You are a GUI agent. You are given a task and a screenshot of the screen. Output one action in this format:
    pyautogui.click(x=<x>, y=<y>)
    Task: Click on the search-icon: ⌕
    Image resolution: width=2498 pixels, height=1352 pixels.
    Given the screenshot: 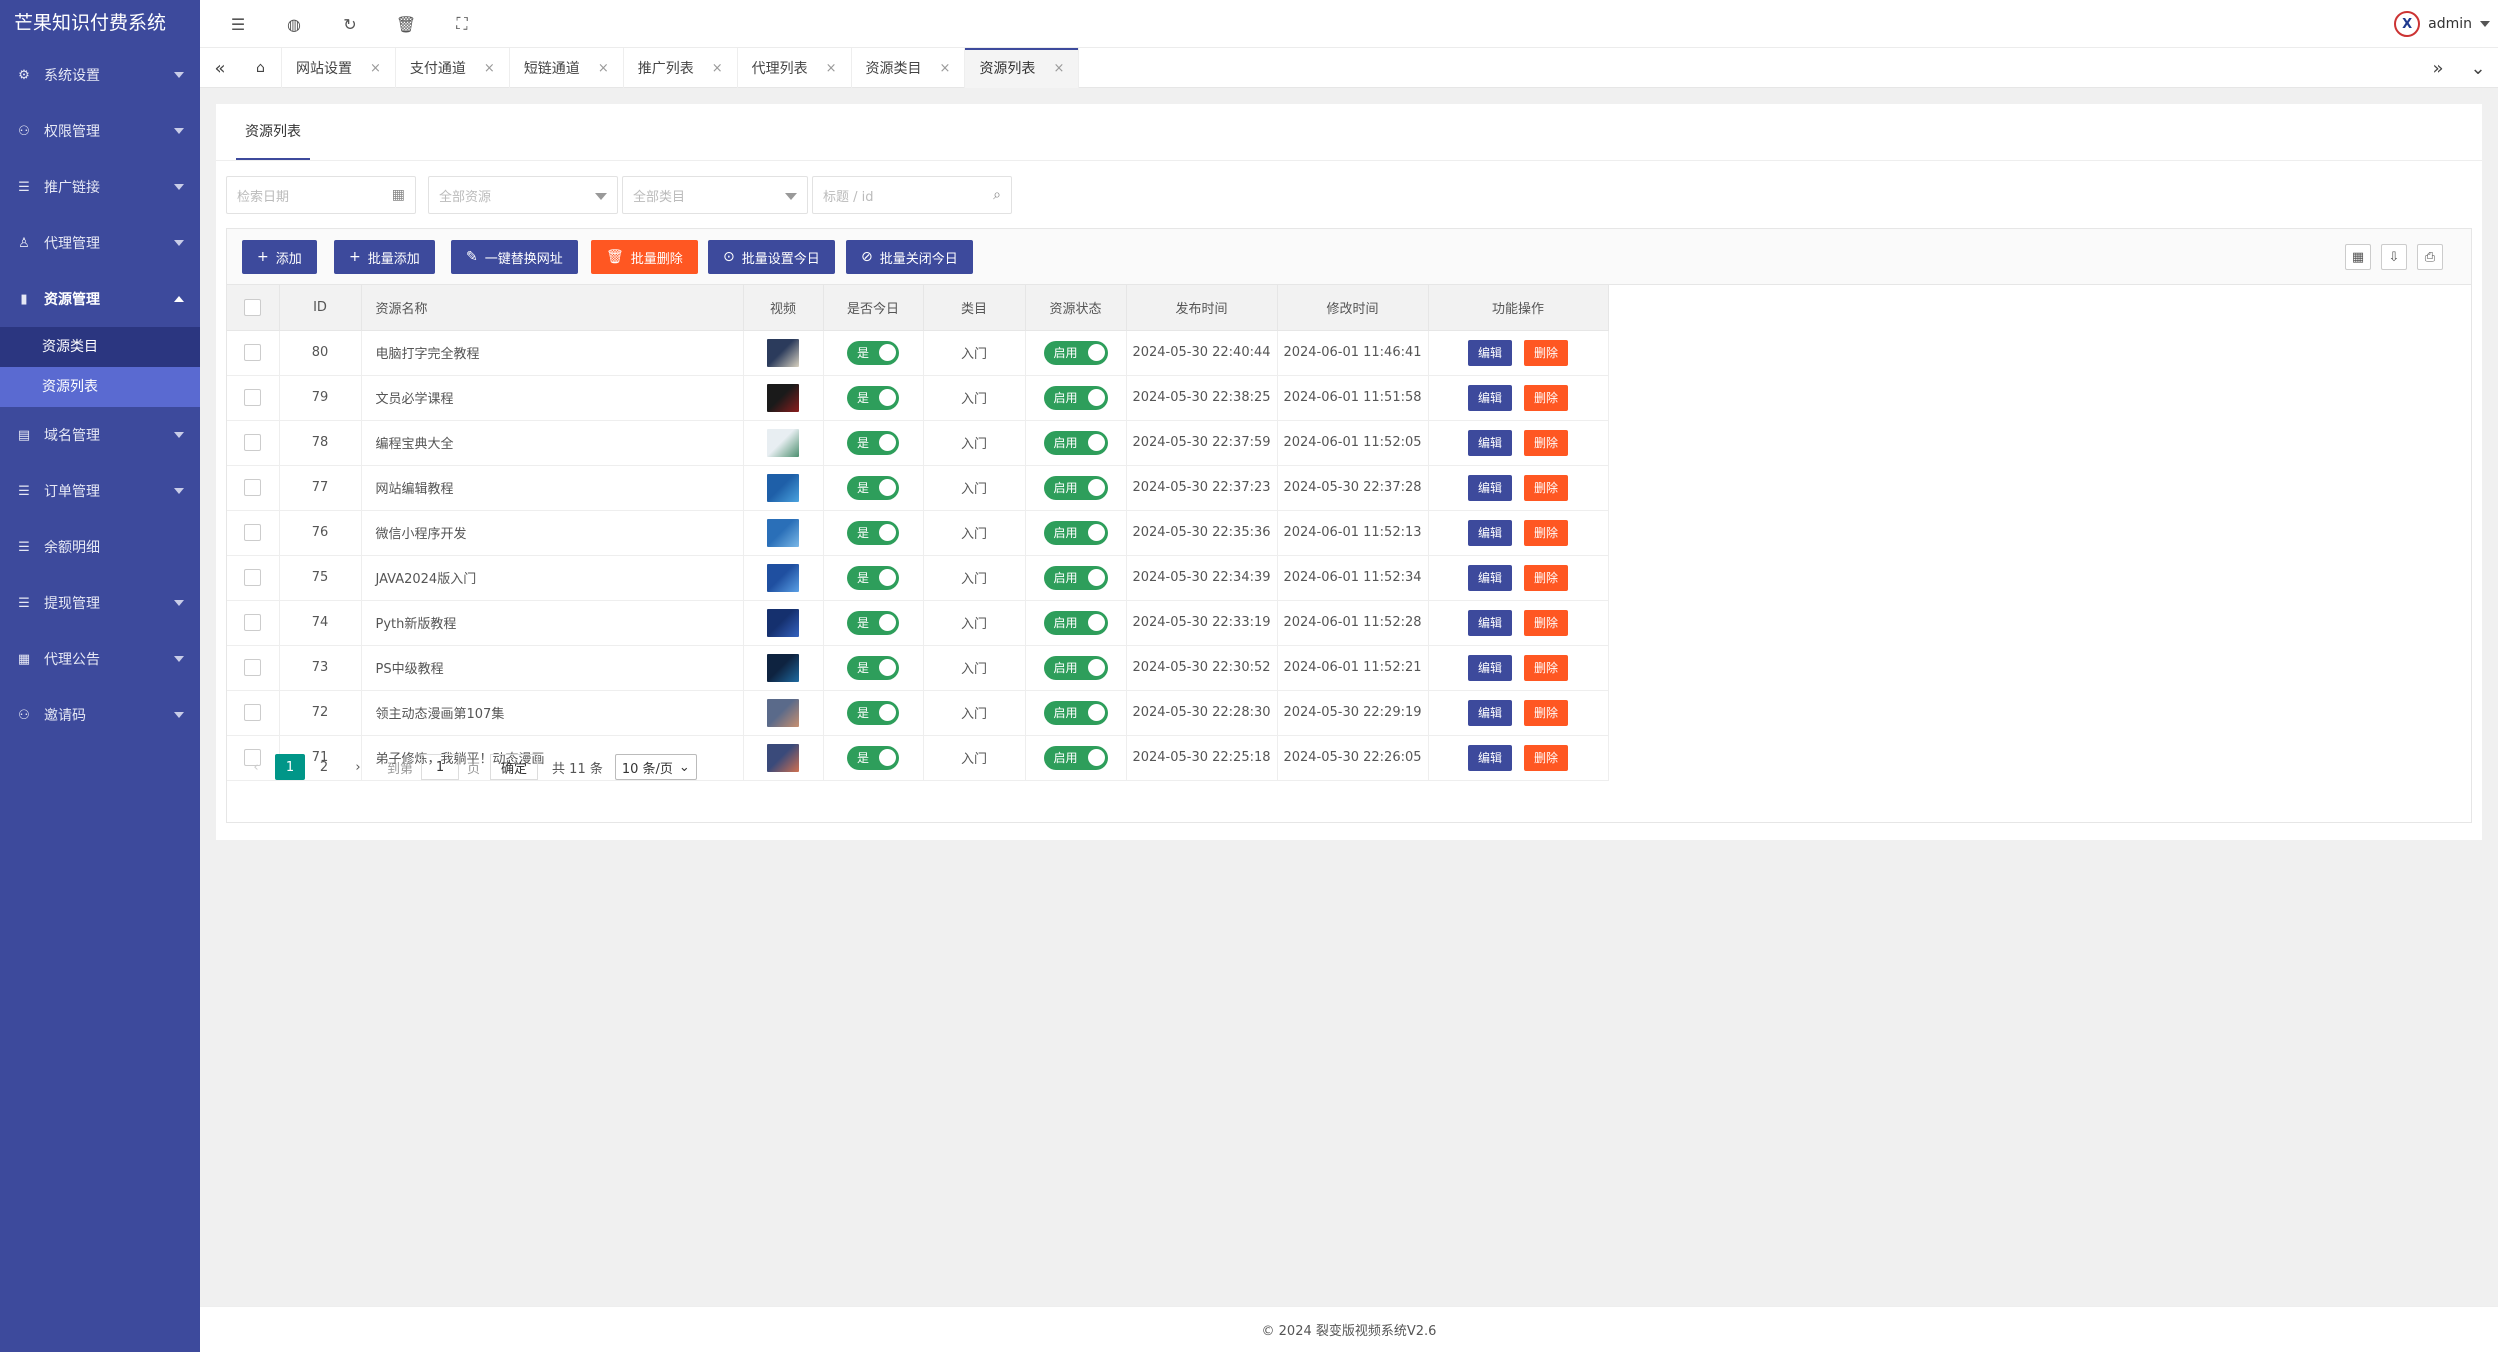 What is the action you would take?
    pyautogui.click(x=997, y=195)
    